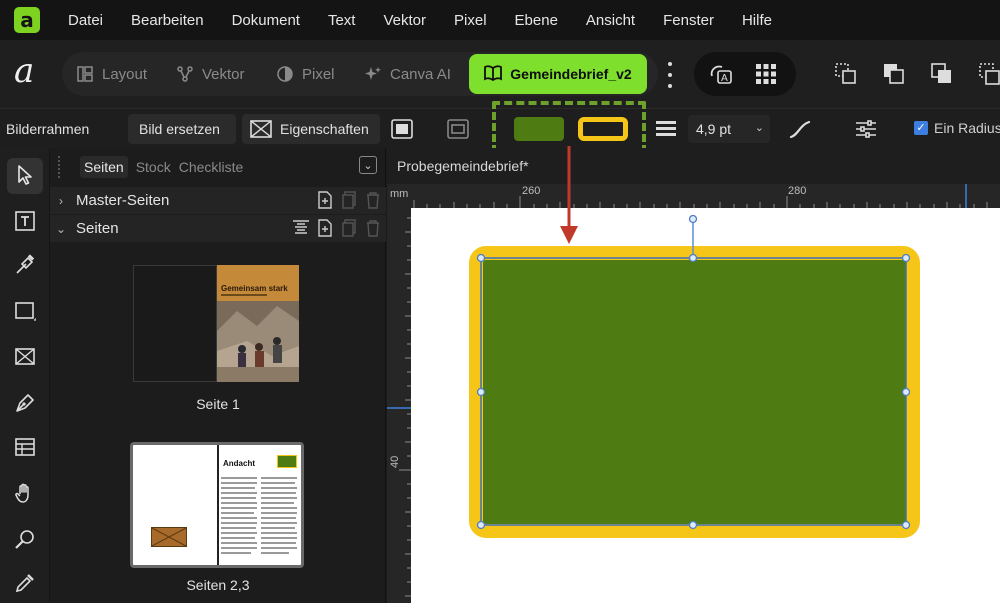  I want to click on fit-frame-icon, so click(402, 129).